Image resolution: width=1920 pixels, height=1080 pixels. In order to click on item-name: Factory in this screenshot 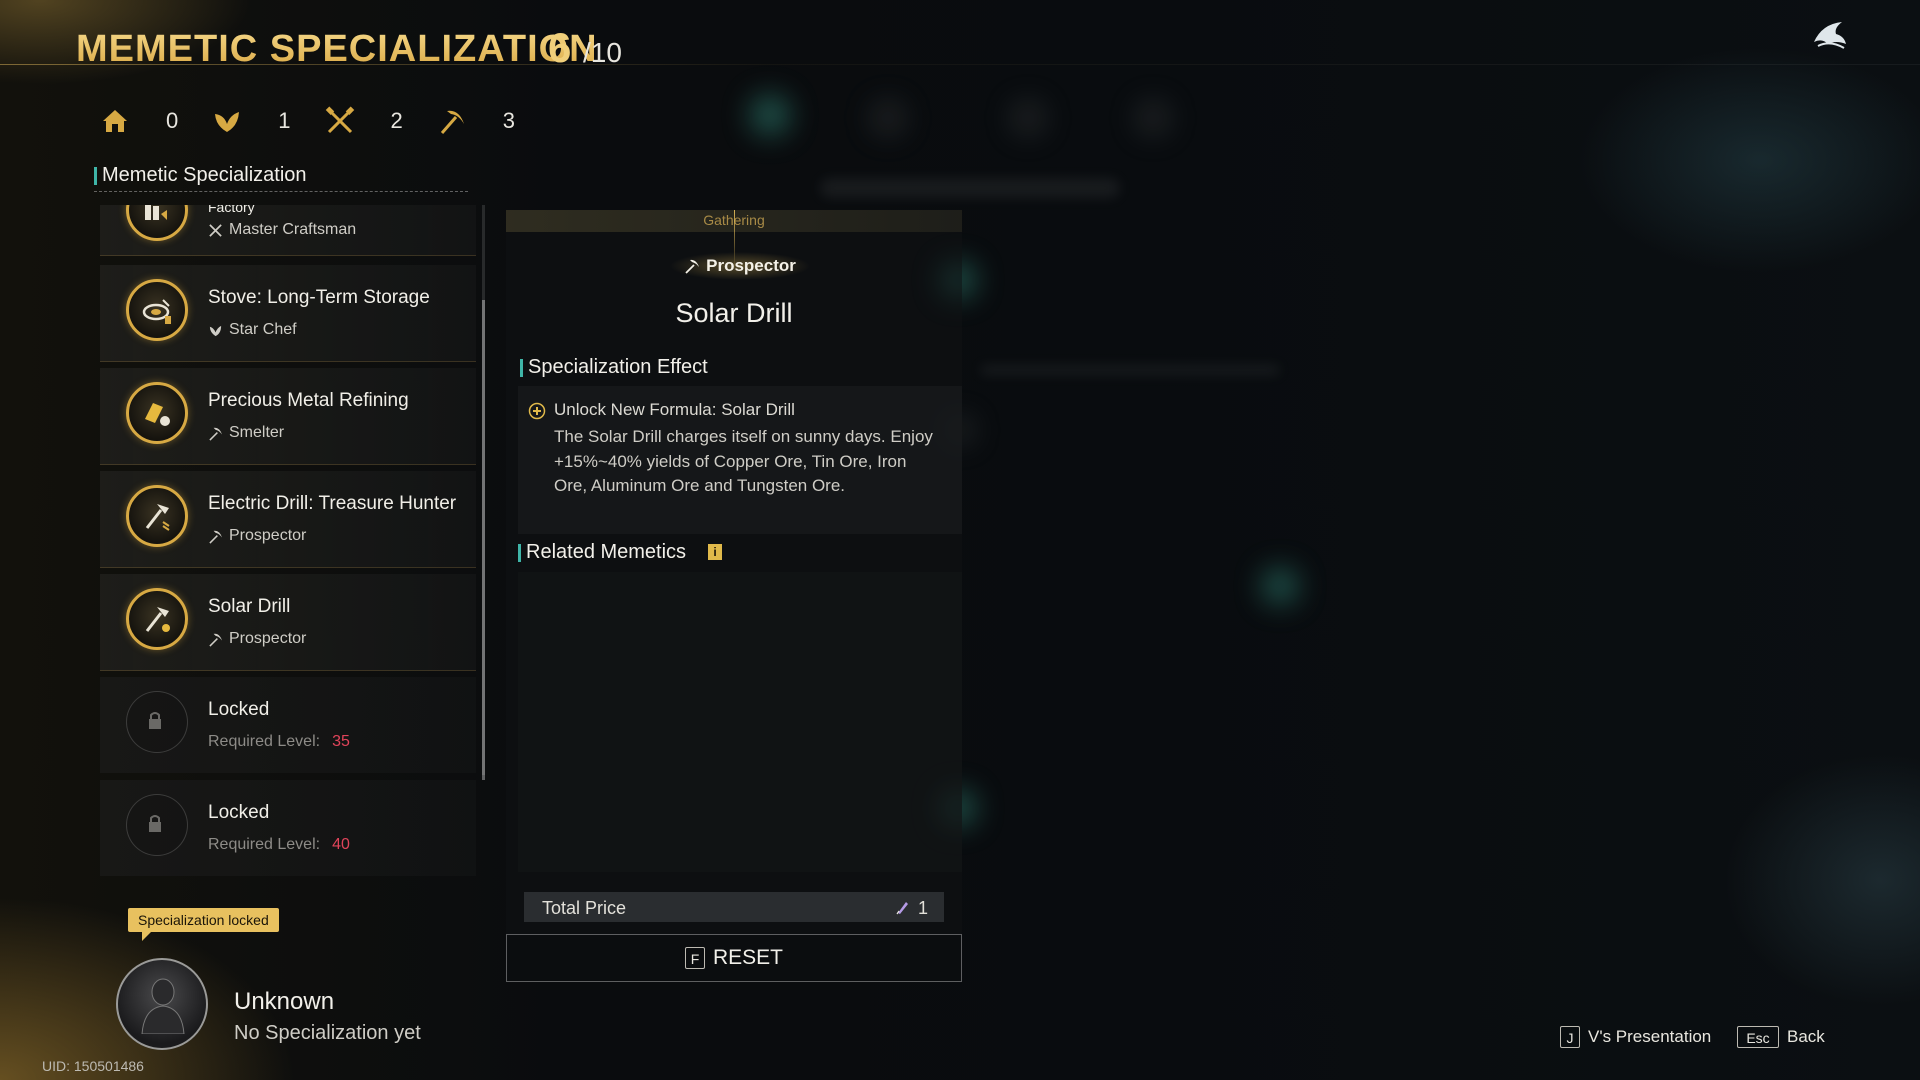, I will do `click(231, 210)`.